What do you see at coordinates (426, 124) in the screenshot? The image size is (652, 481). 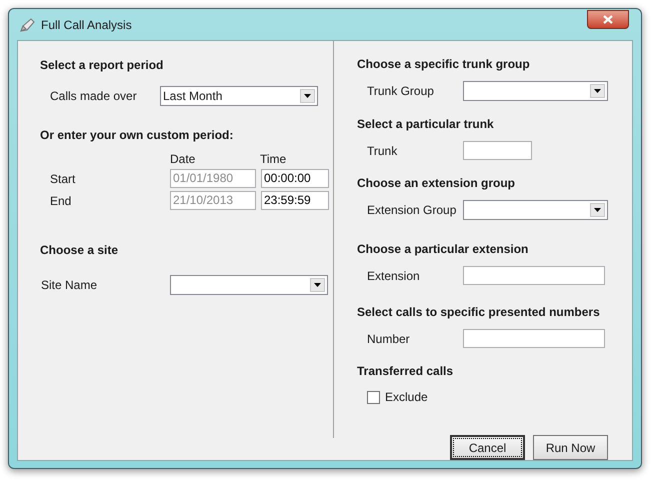 I see `section-heading: Select a particular trunk` at bounding box center [426, 124].